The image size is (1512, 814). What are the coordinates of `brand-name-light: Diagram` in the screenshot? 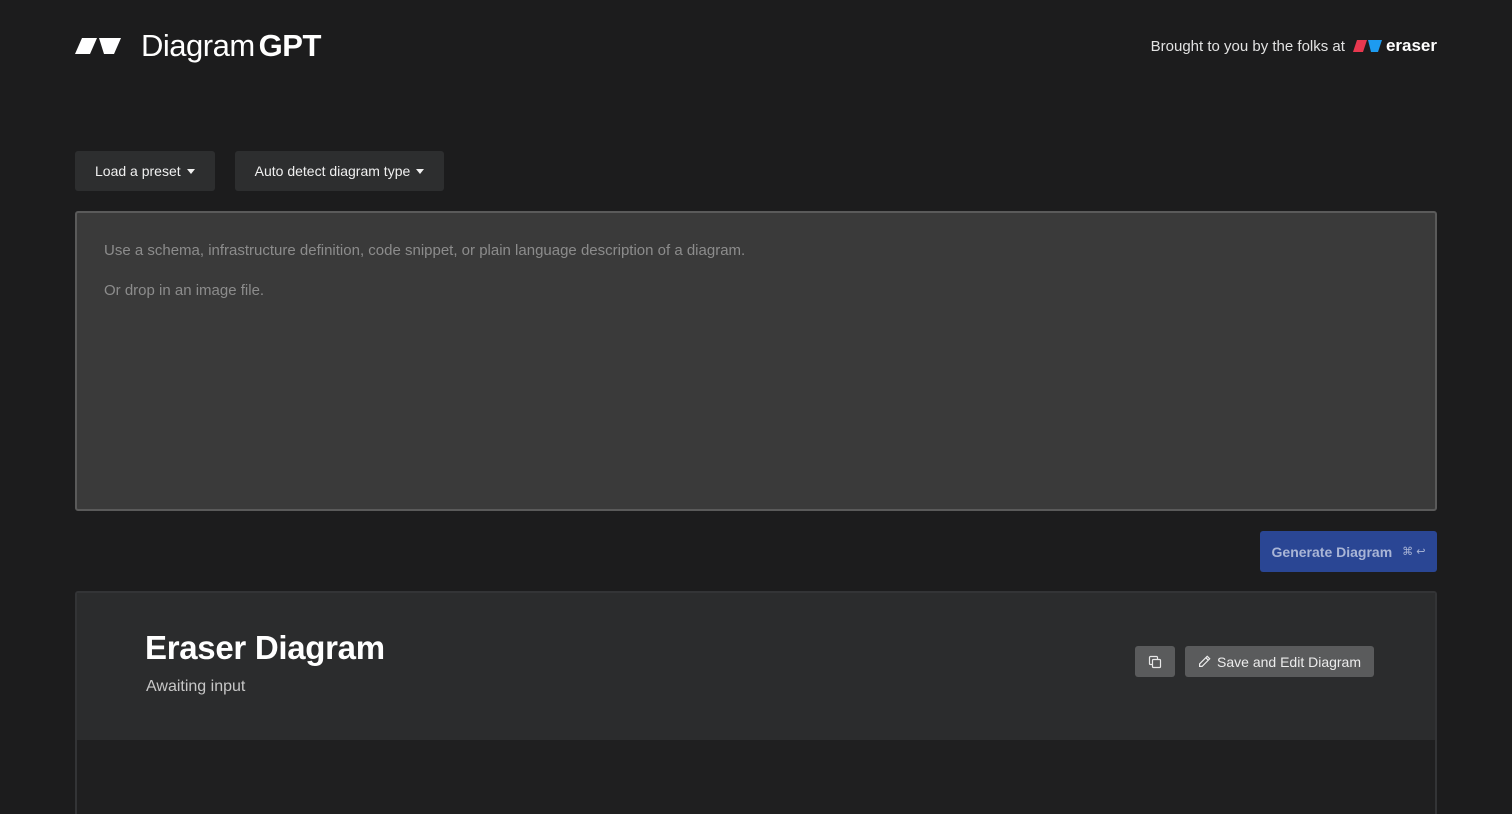 It's located at (198, 45).